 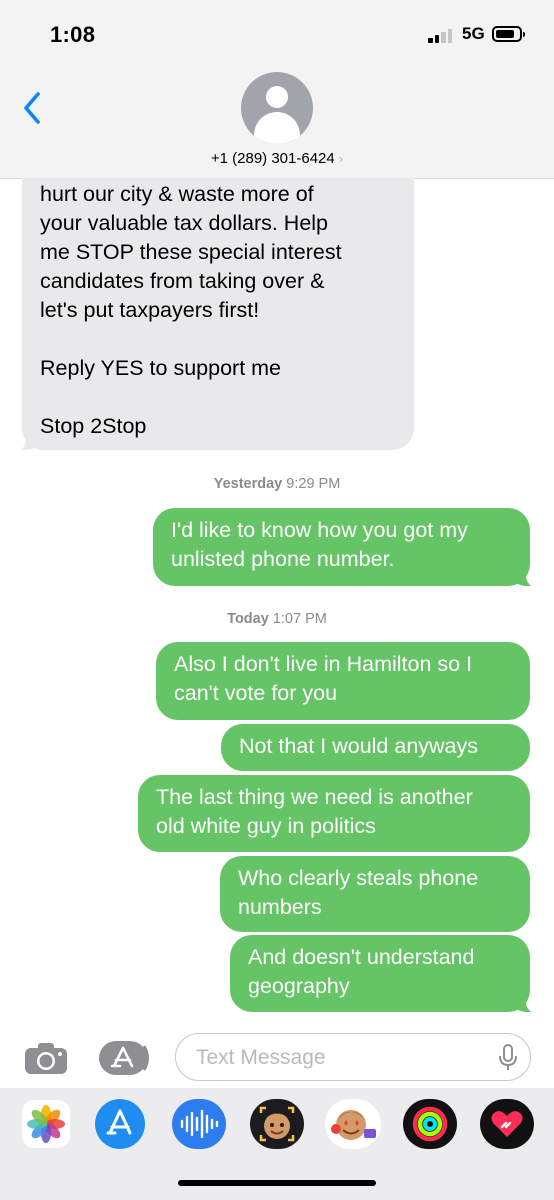 What do you see at coordinates (248, 484) in the screenshot?
I see `timestamp-day: Yesterday` at bounding box center [248, 484].